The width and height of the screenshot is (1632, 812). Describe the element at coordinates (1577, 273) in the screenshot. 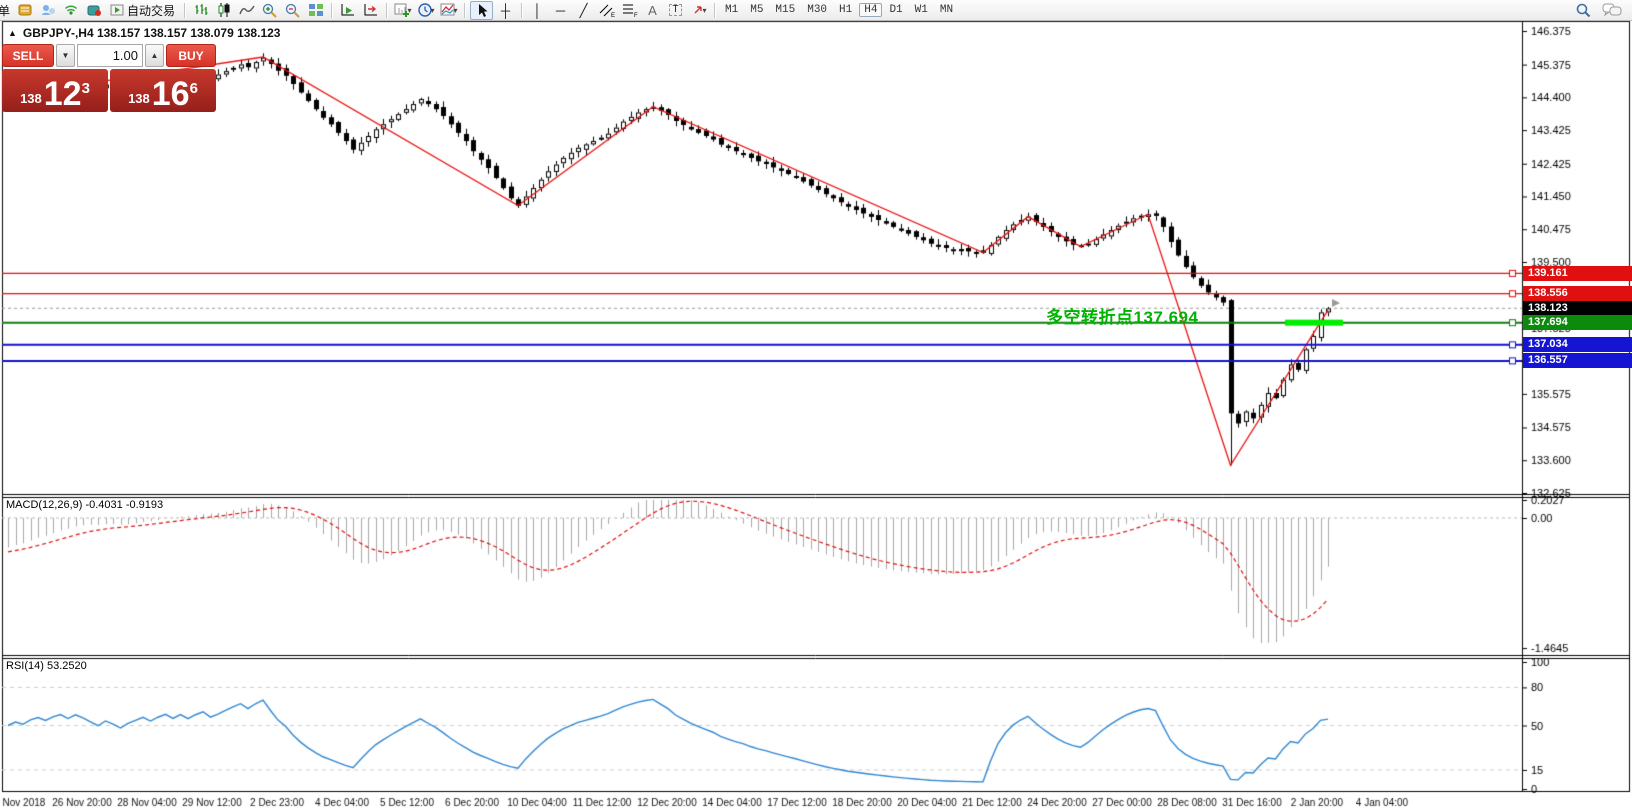

I see `price-label-resistance-1: 139.161` at that location.